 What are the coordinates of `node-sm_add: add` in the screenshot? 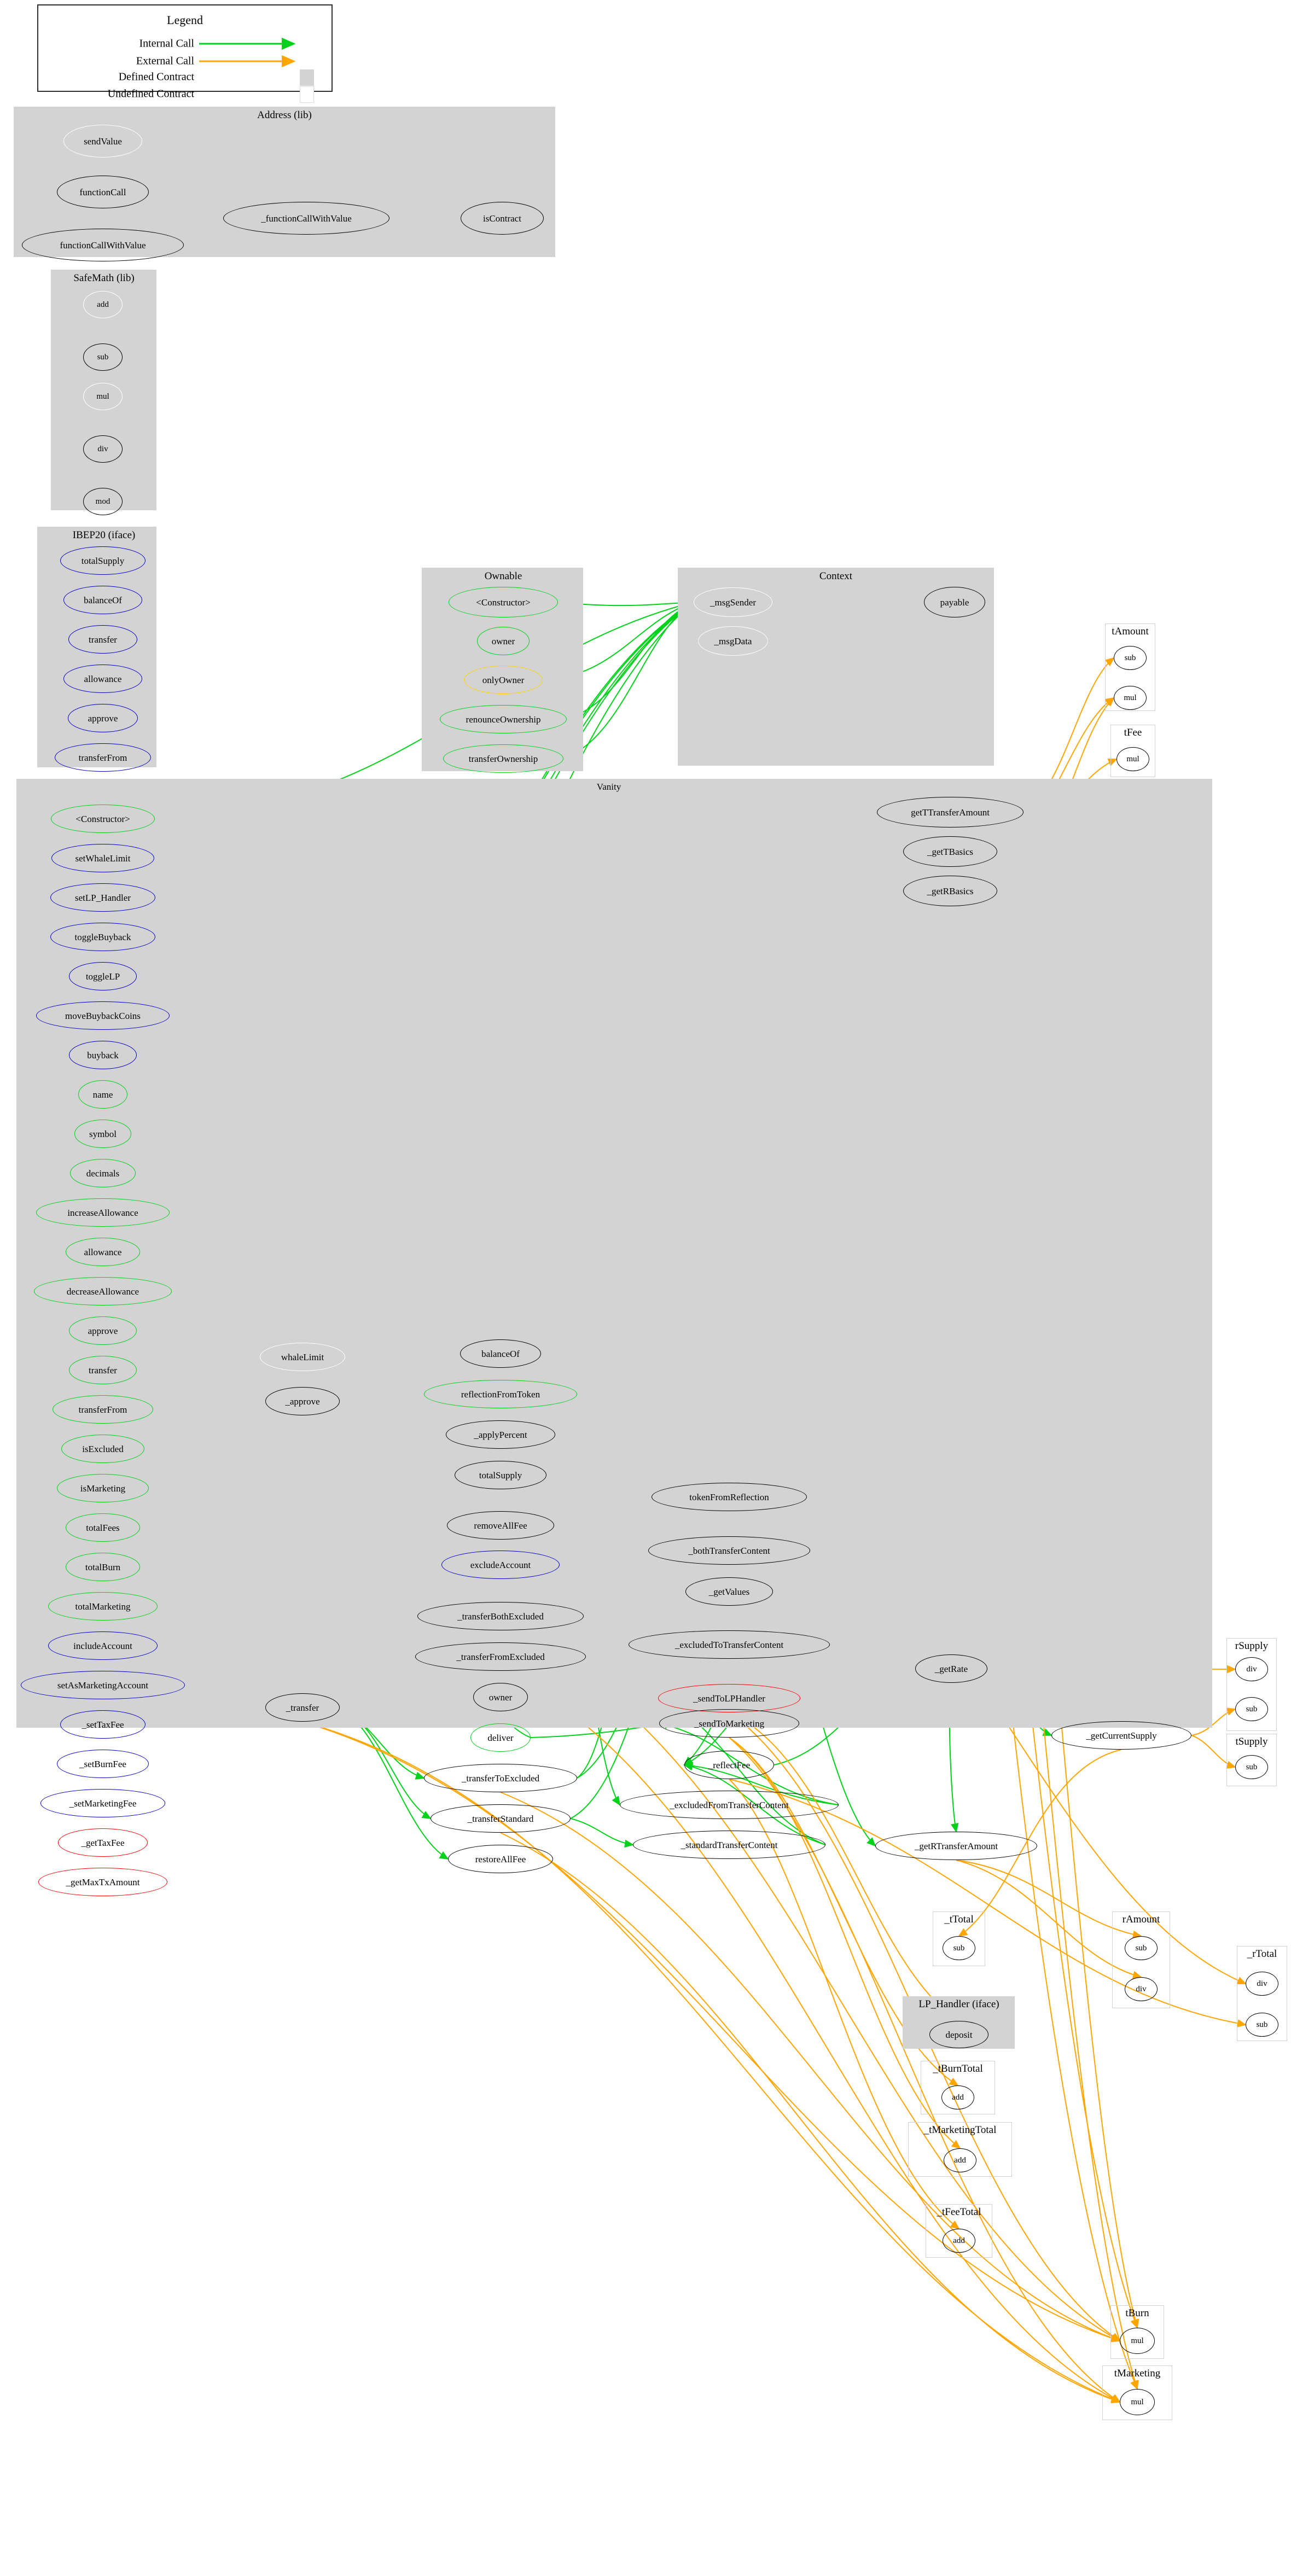 It's located at (103, 304).